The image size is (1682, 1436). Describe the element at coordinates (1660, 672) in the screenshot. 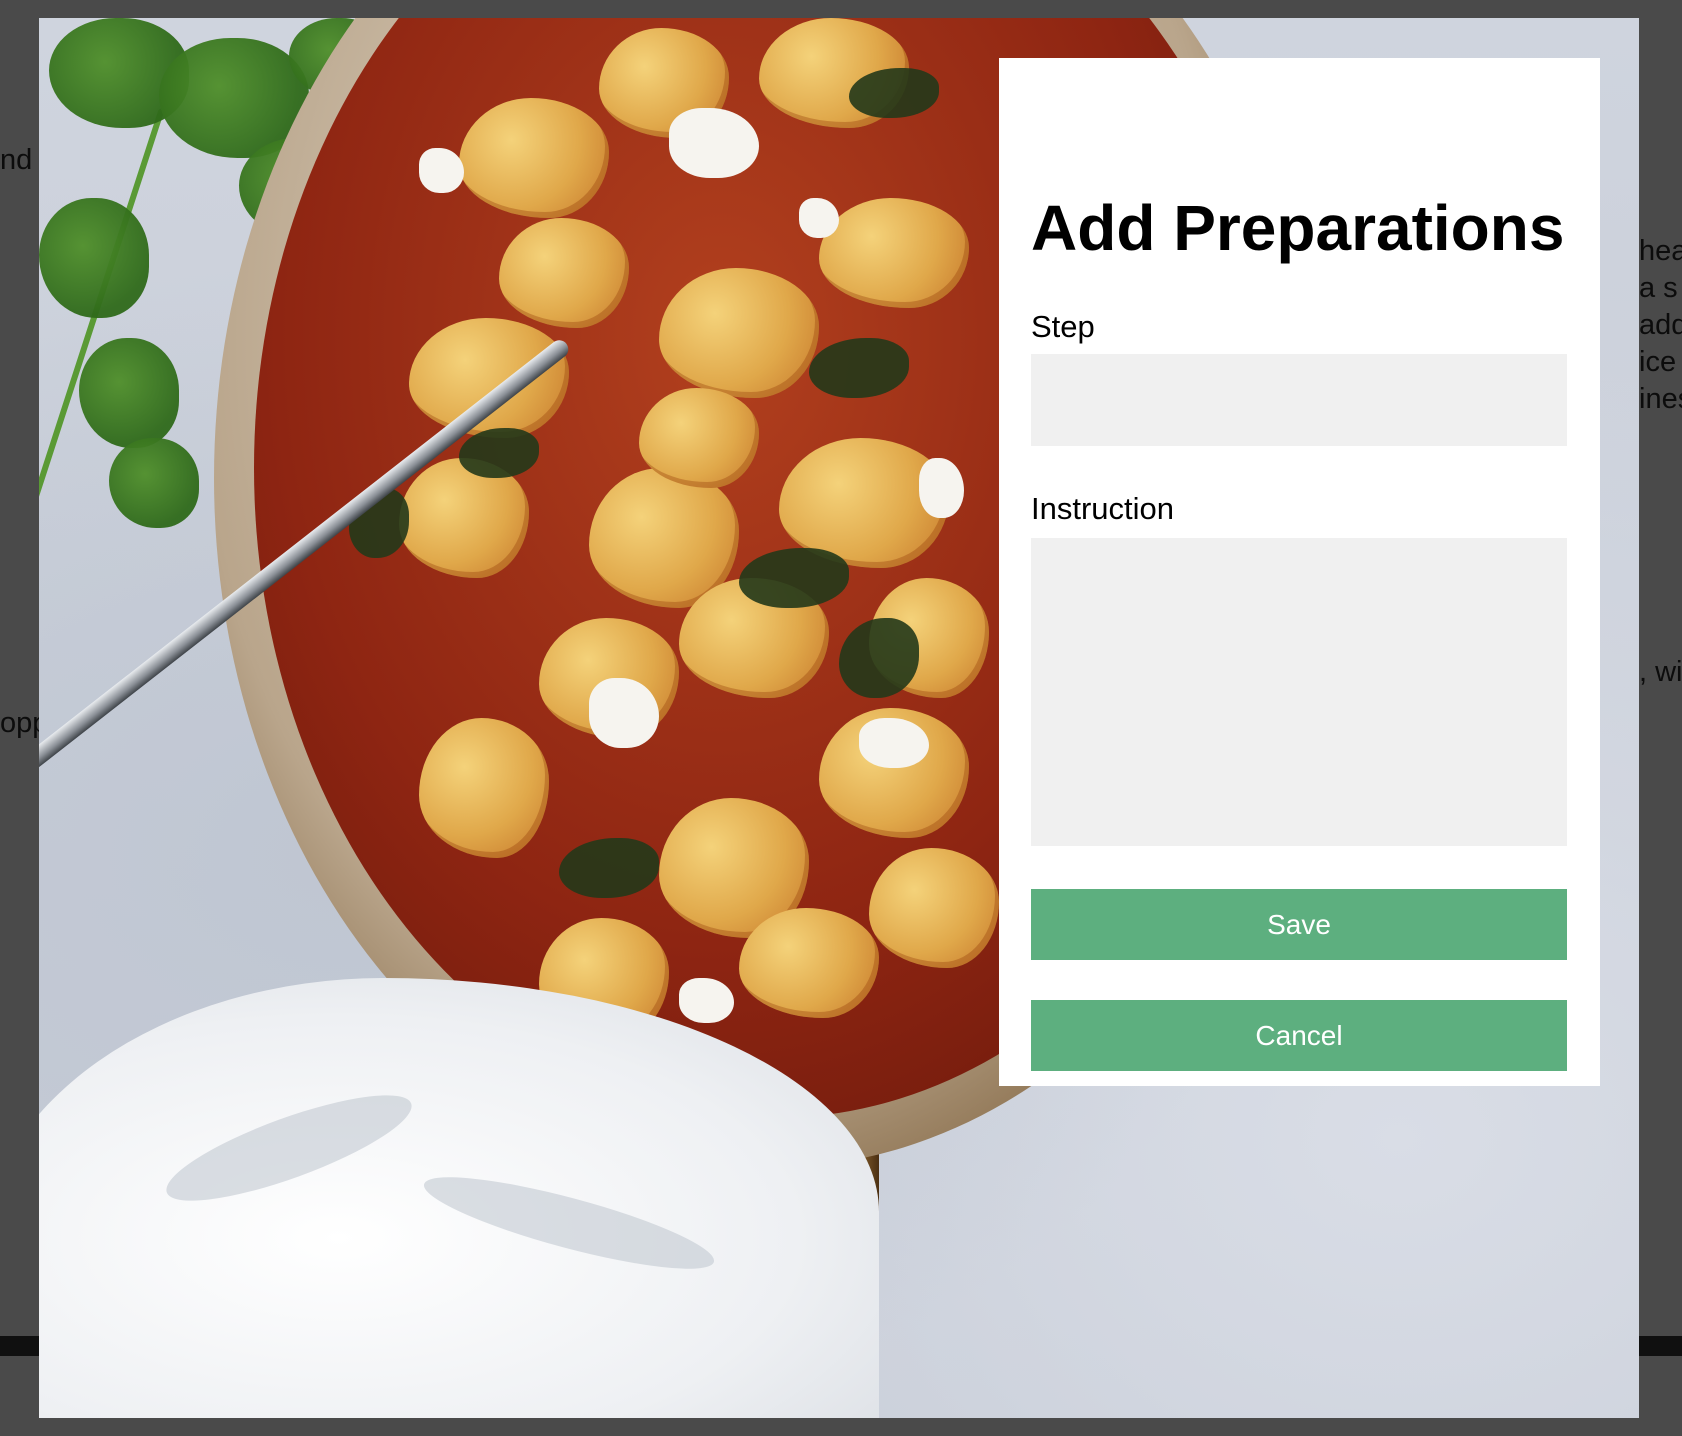

I see `background-text-fragment: , wi` at that location.